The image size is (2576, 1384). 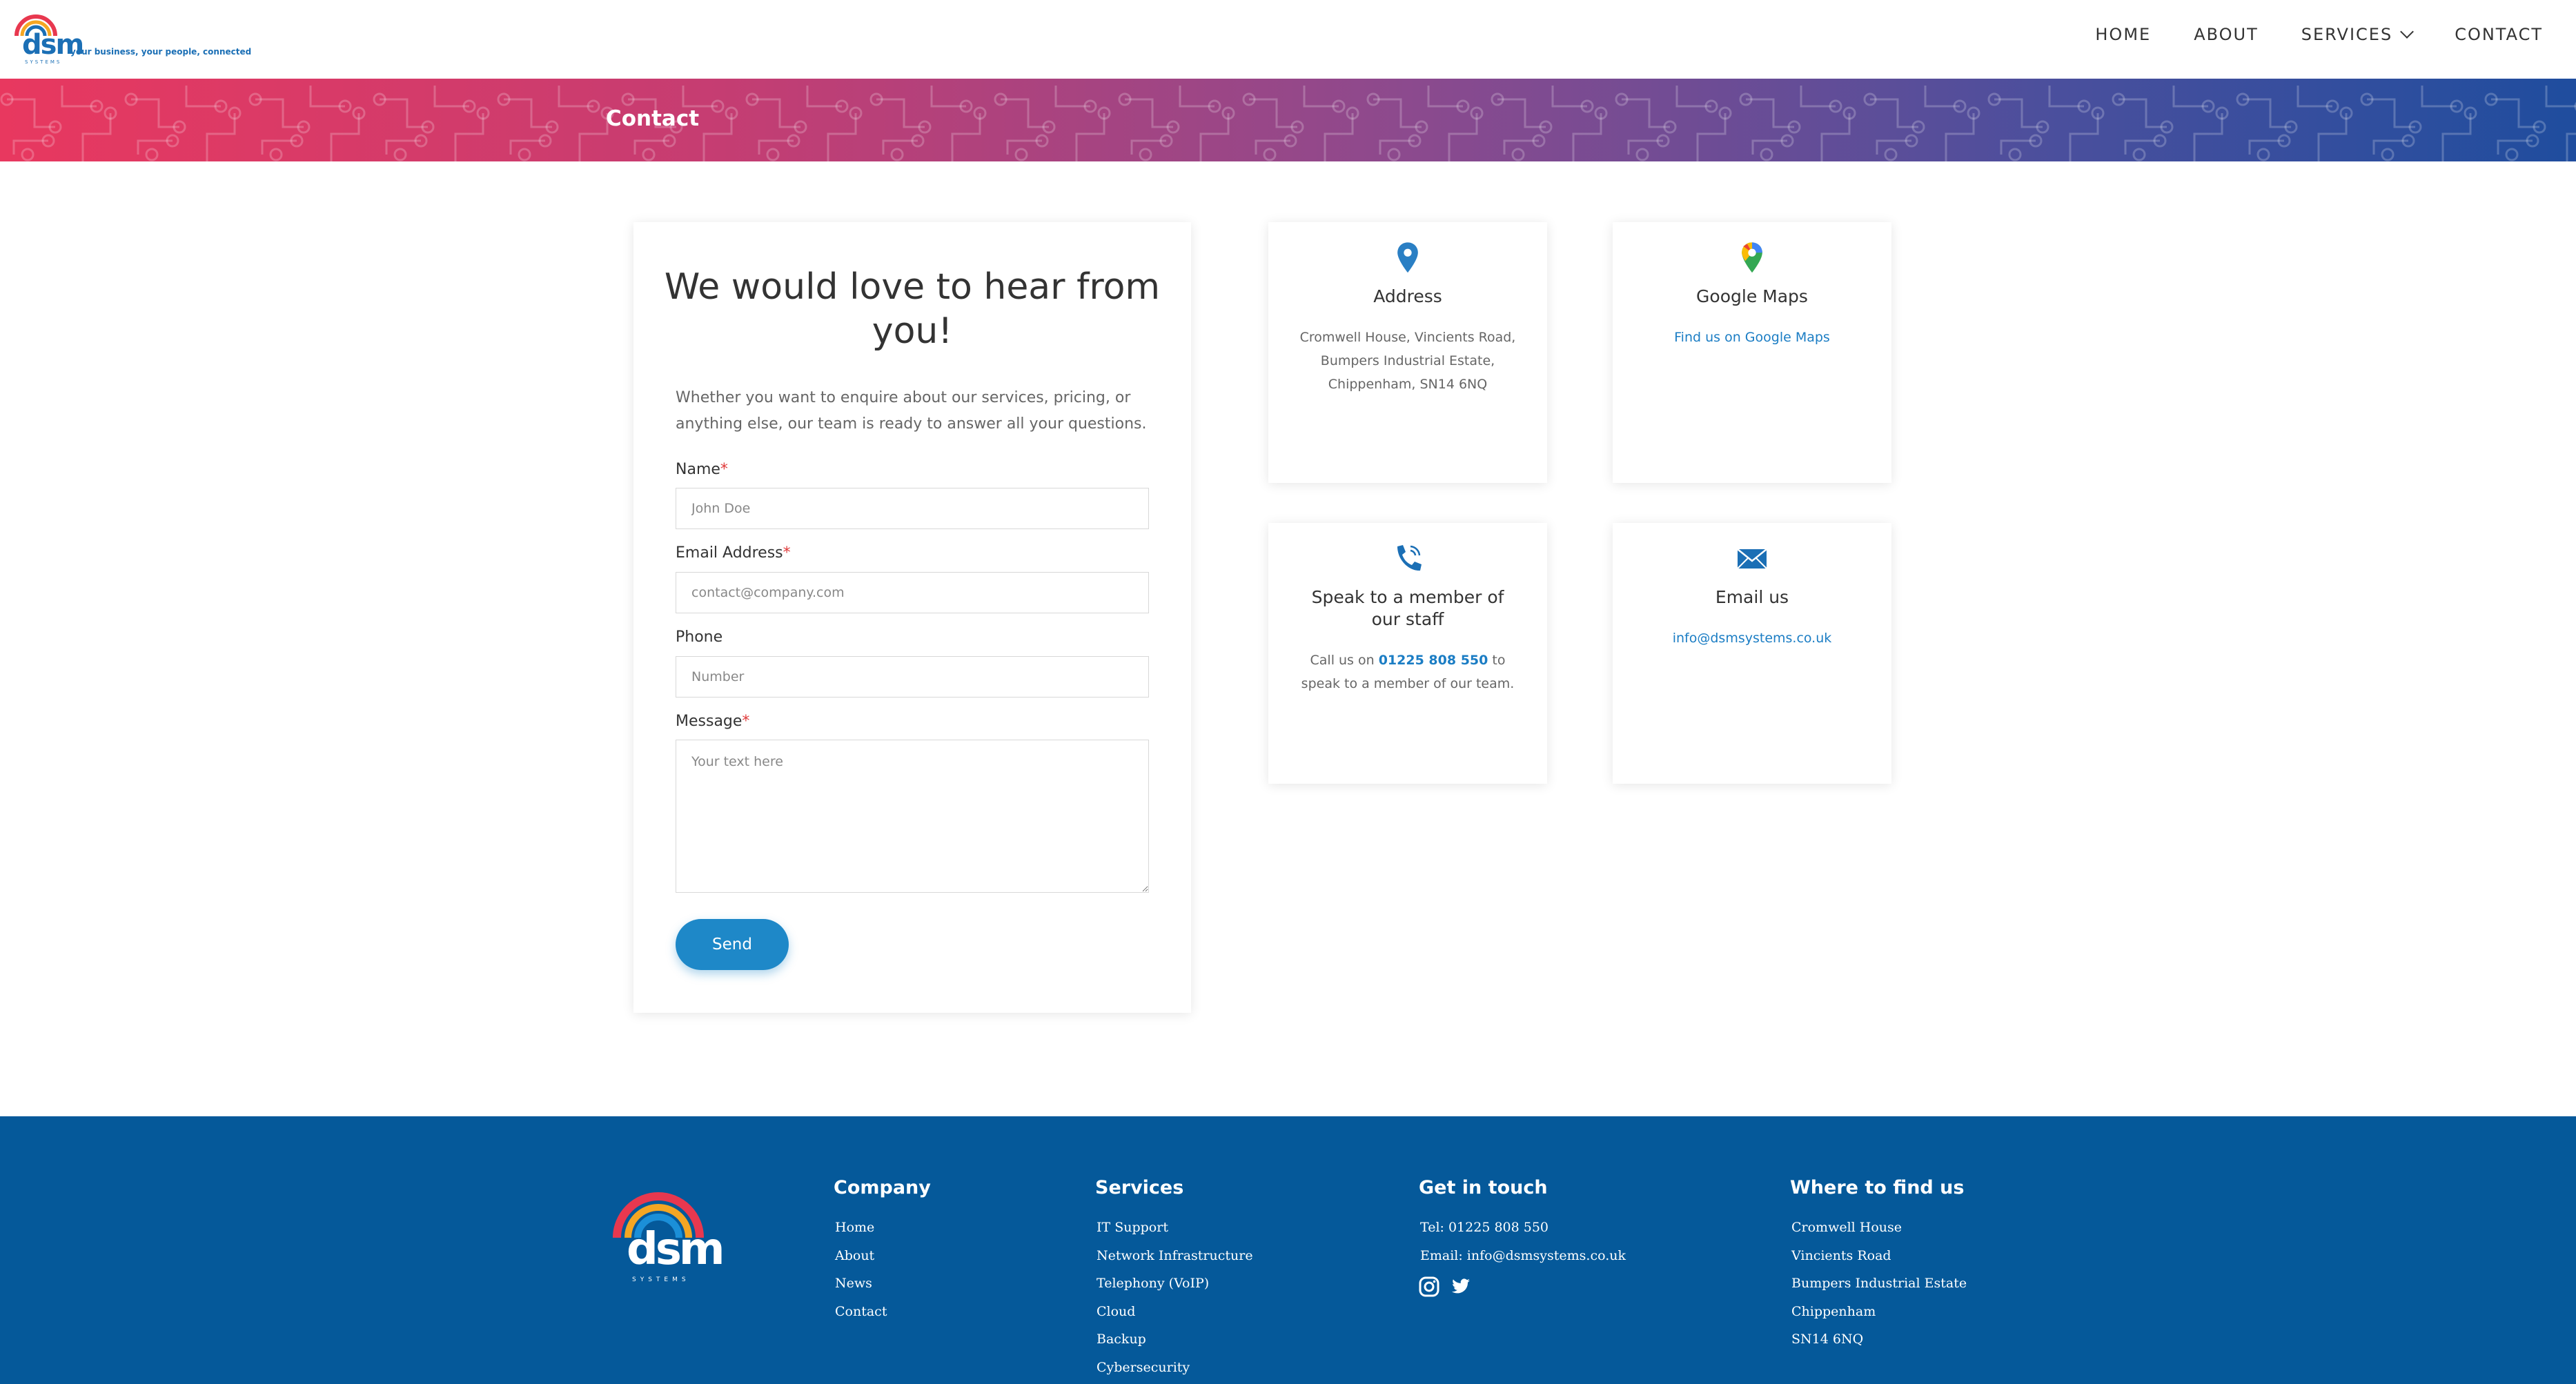 I want to click on page-title: Contact, so click(x=653, y=118).